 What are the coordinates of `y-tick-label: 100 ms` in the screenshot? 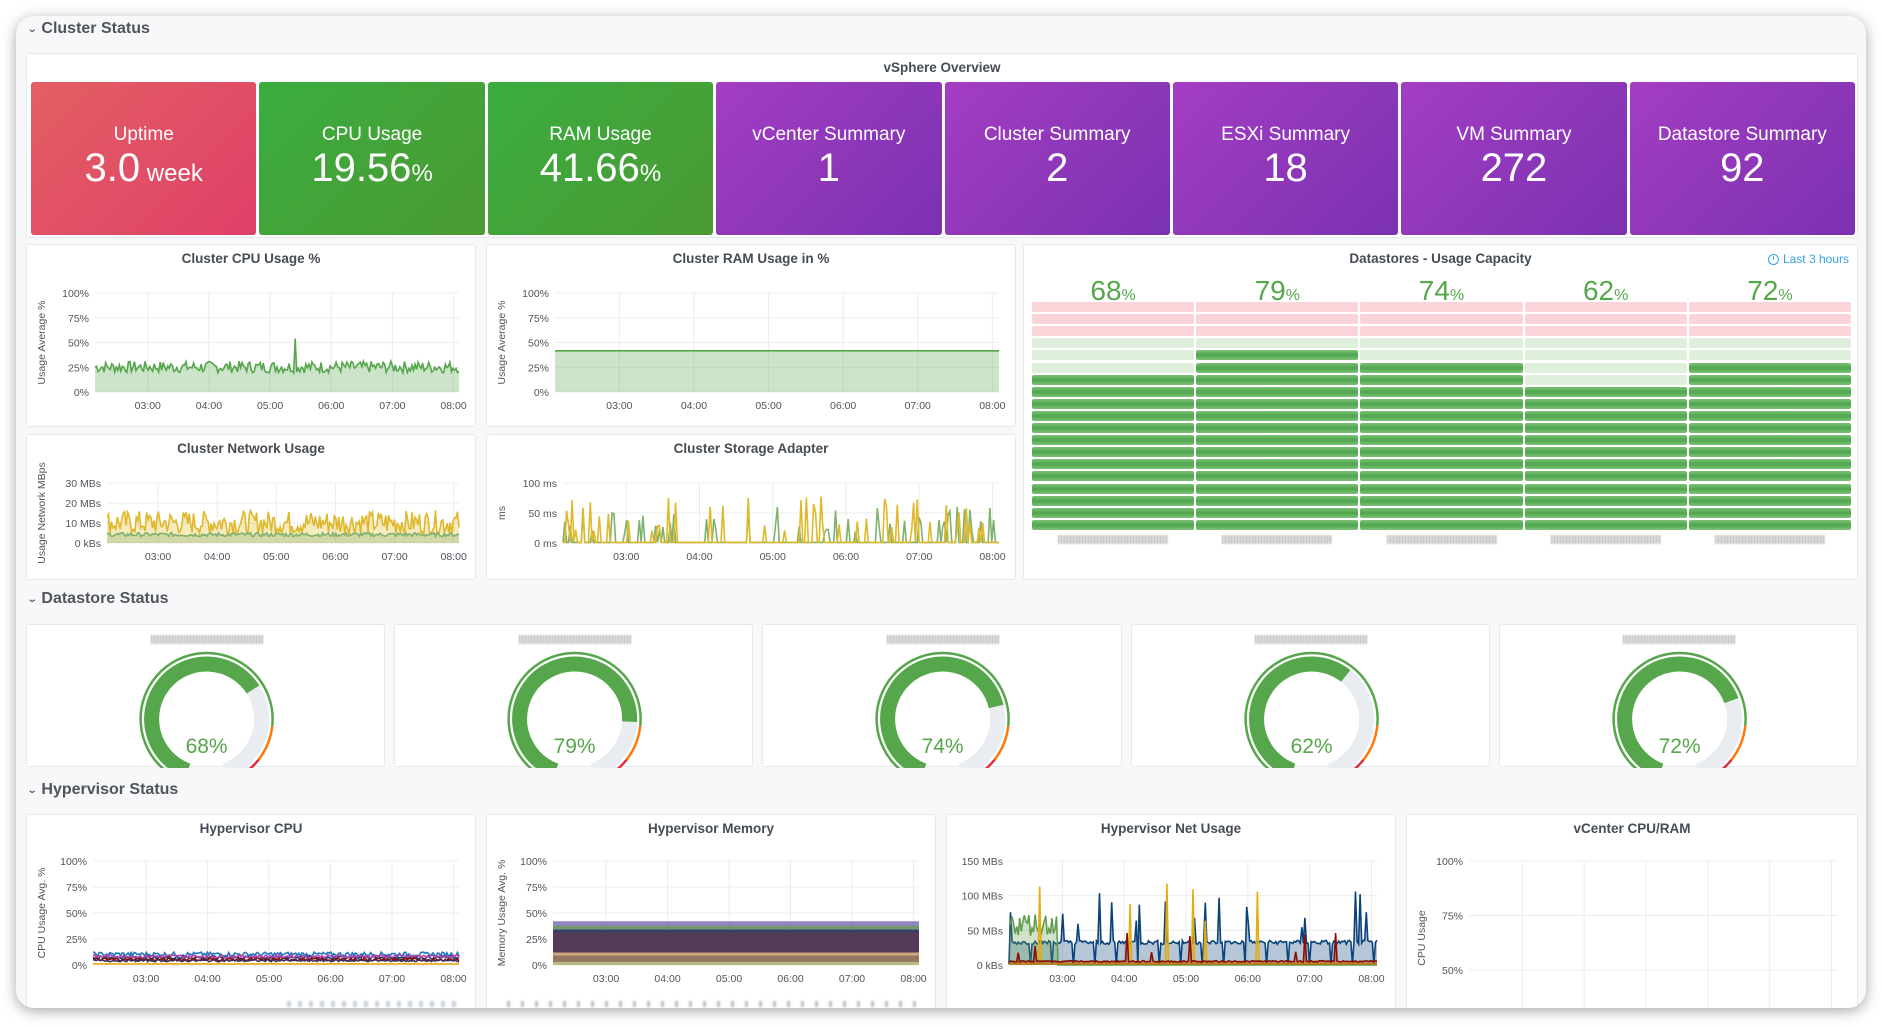 It's located at (540, 484).